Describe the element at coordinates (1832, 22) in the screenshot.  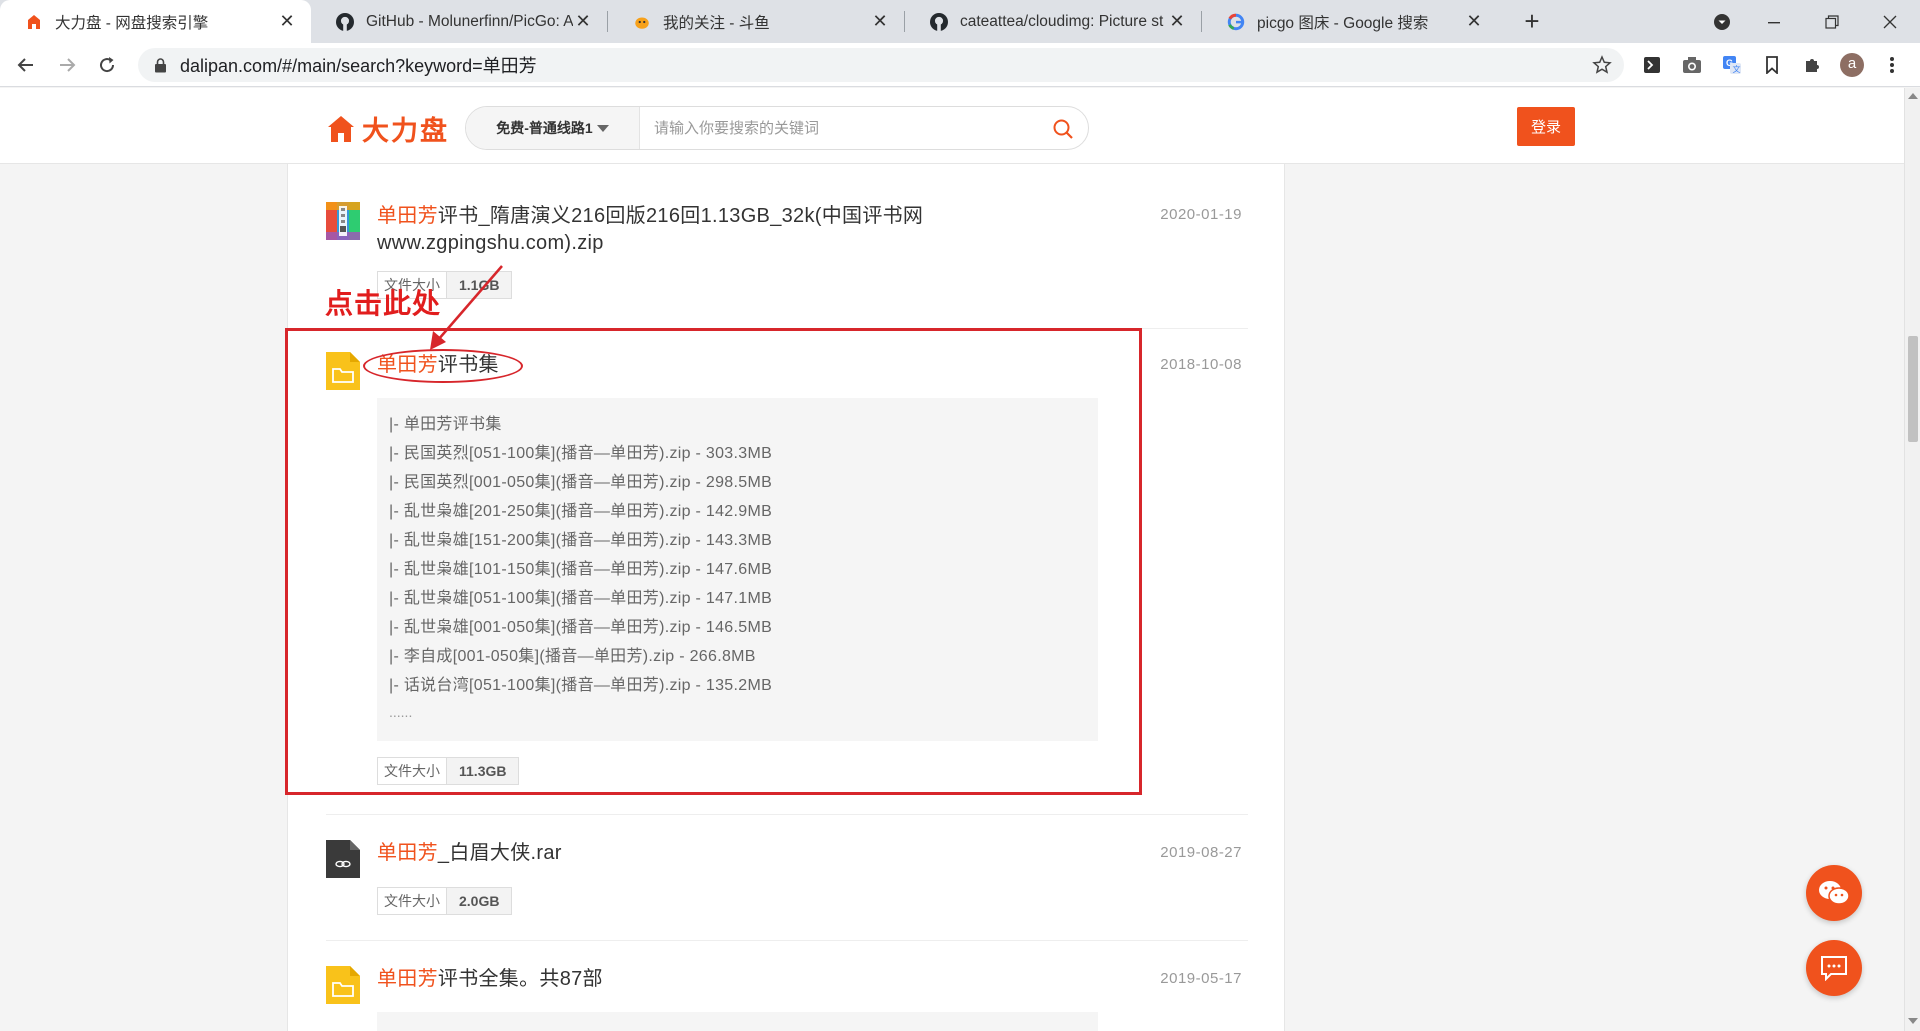
I see `restore-icon` at that location.